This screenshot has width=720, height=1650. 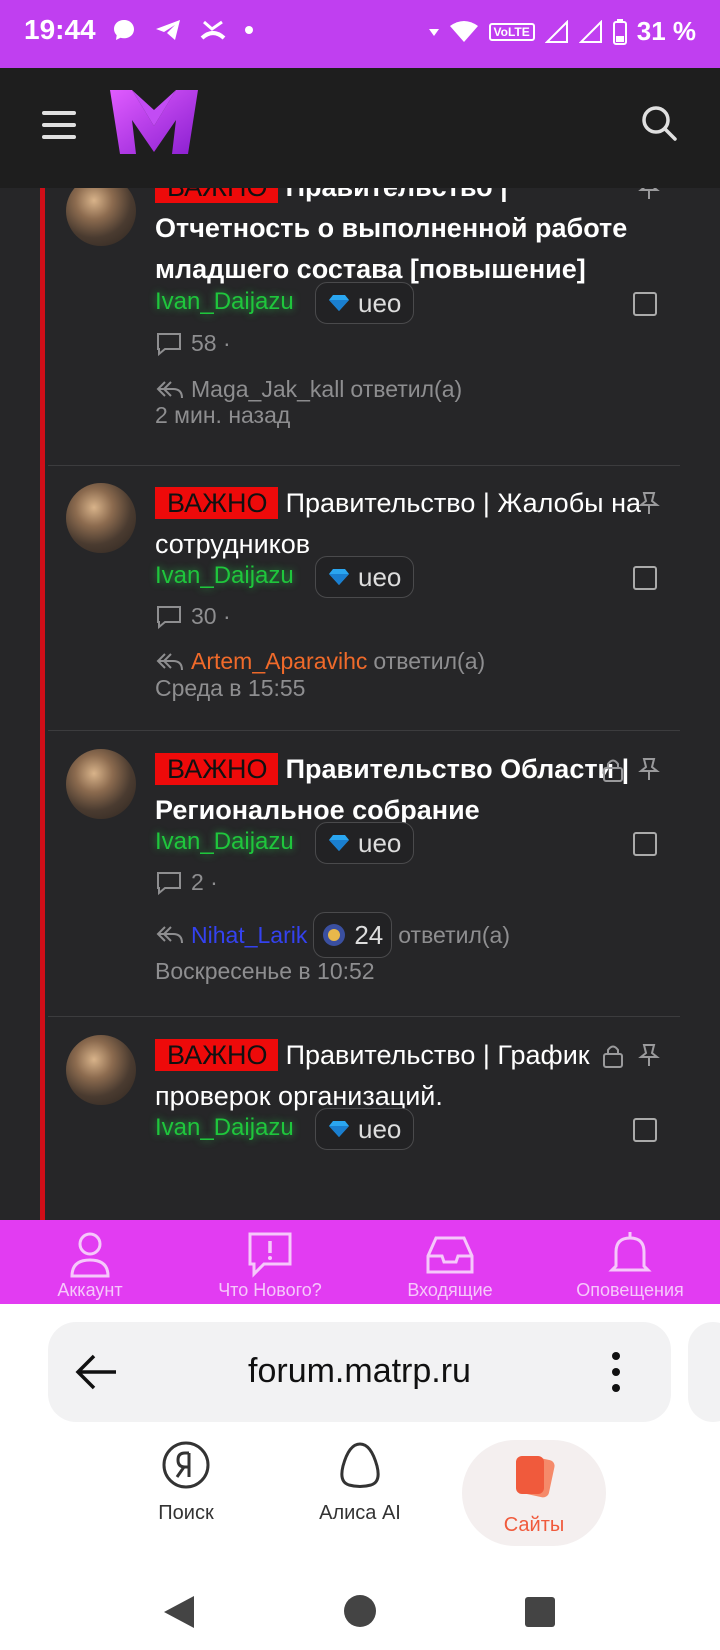 I want to click on signal-2-icon, so click(x=590, y=31).